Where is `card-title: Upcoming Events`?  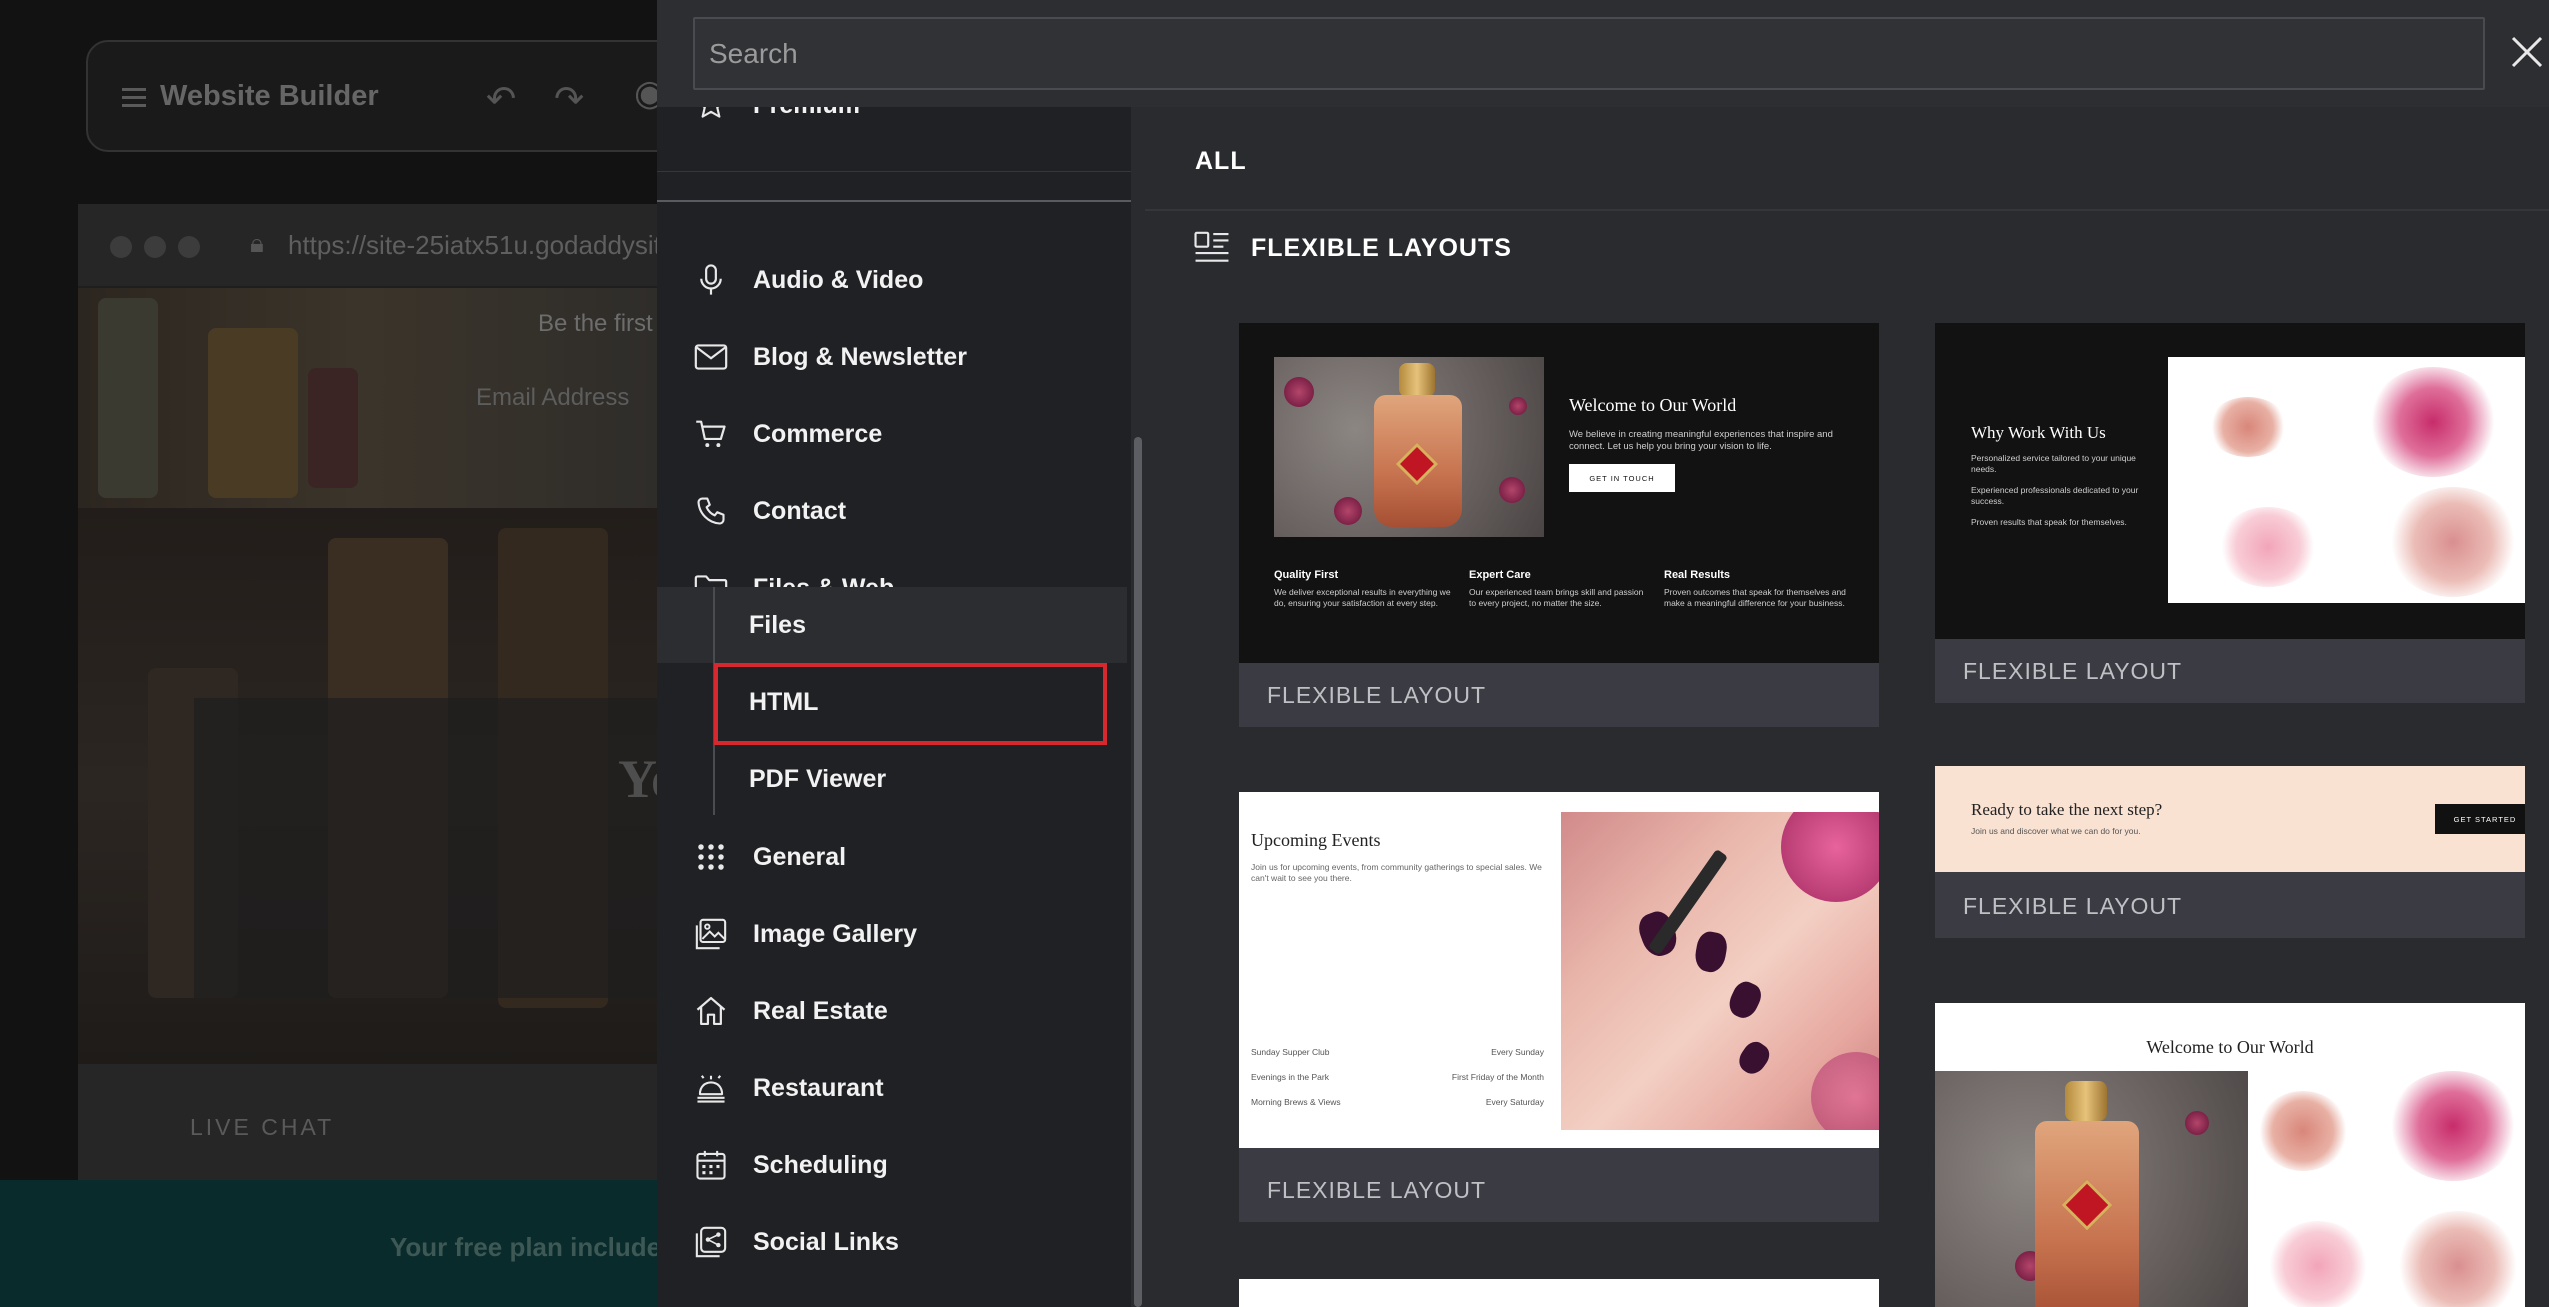
card-title: Upcoming Events is located at coordinates (1316, 840).